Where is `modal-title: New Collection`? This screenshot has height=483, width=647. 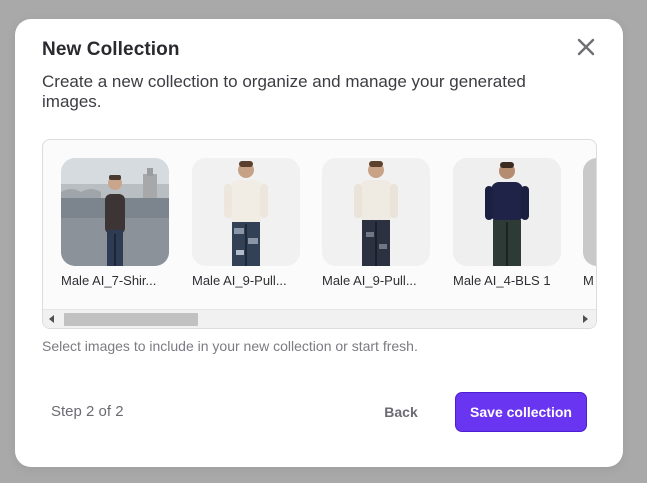 modal-title: New Collection is located at coordinates (111, 49).